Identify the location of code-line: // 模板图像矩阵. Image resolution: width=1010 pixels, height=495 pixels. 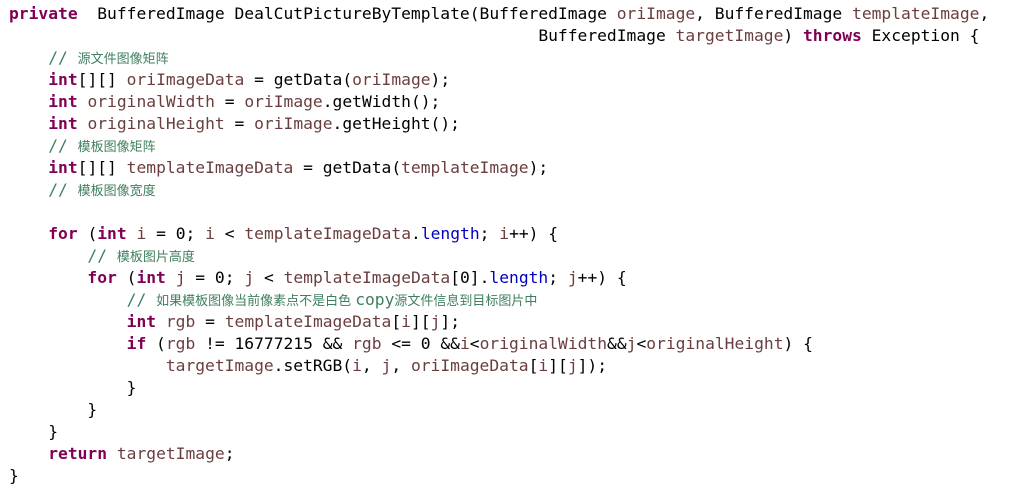
(505, 146).